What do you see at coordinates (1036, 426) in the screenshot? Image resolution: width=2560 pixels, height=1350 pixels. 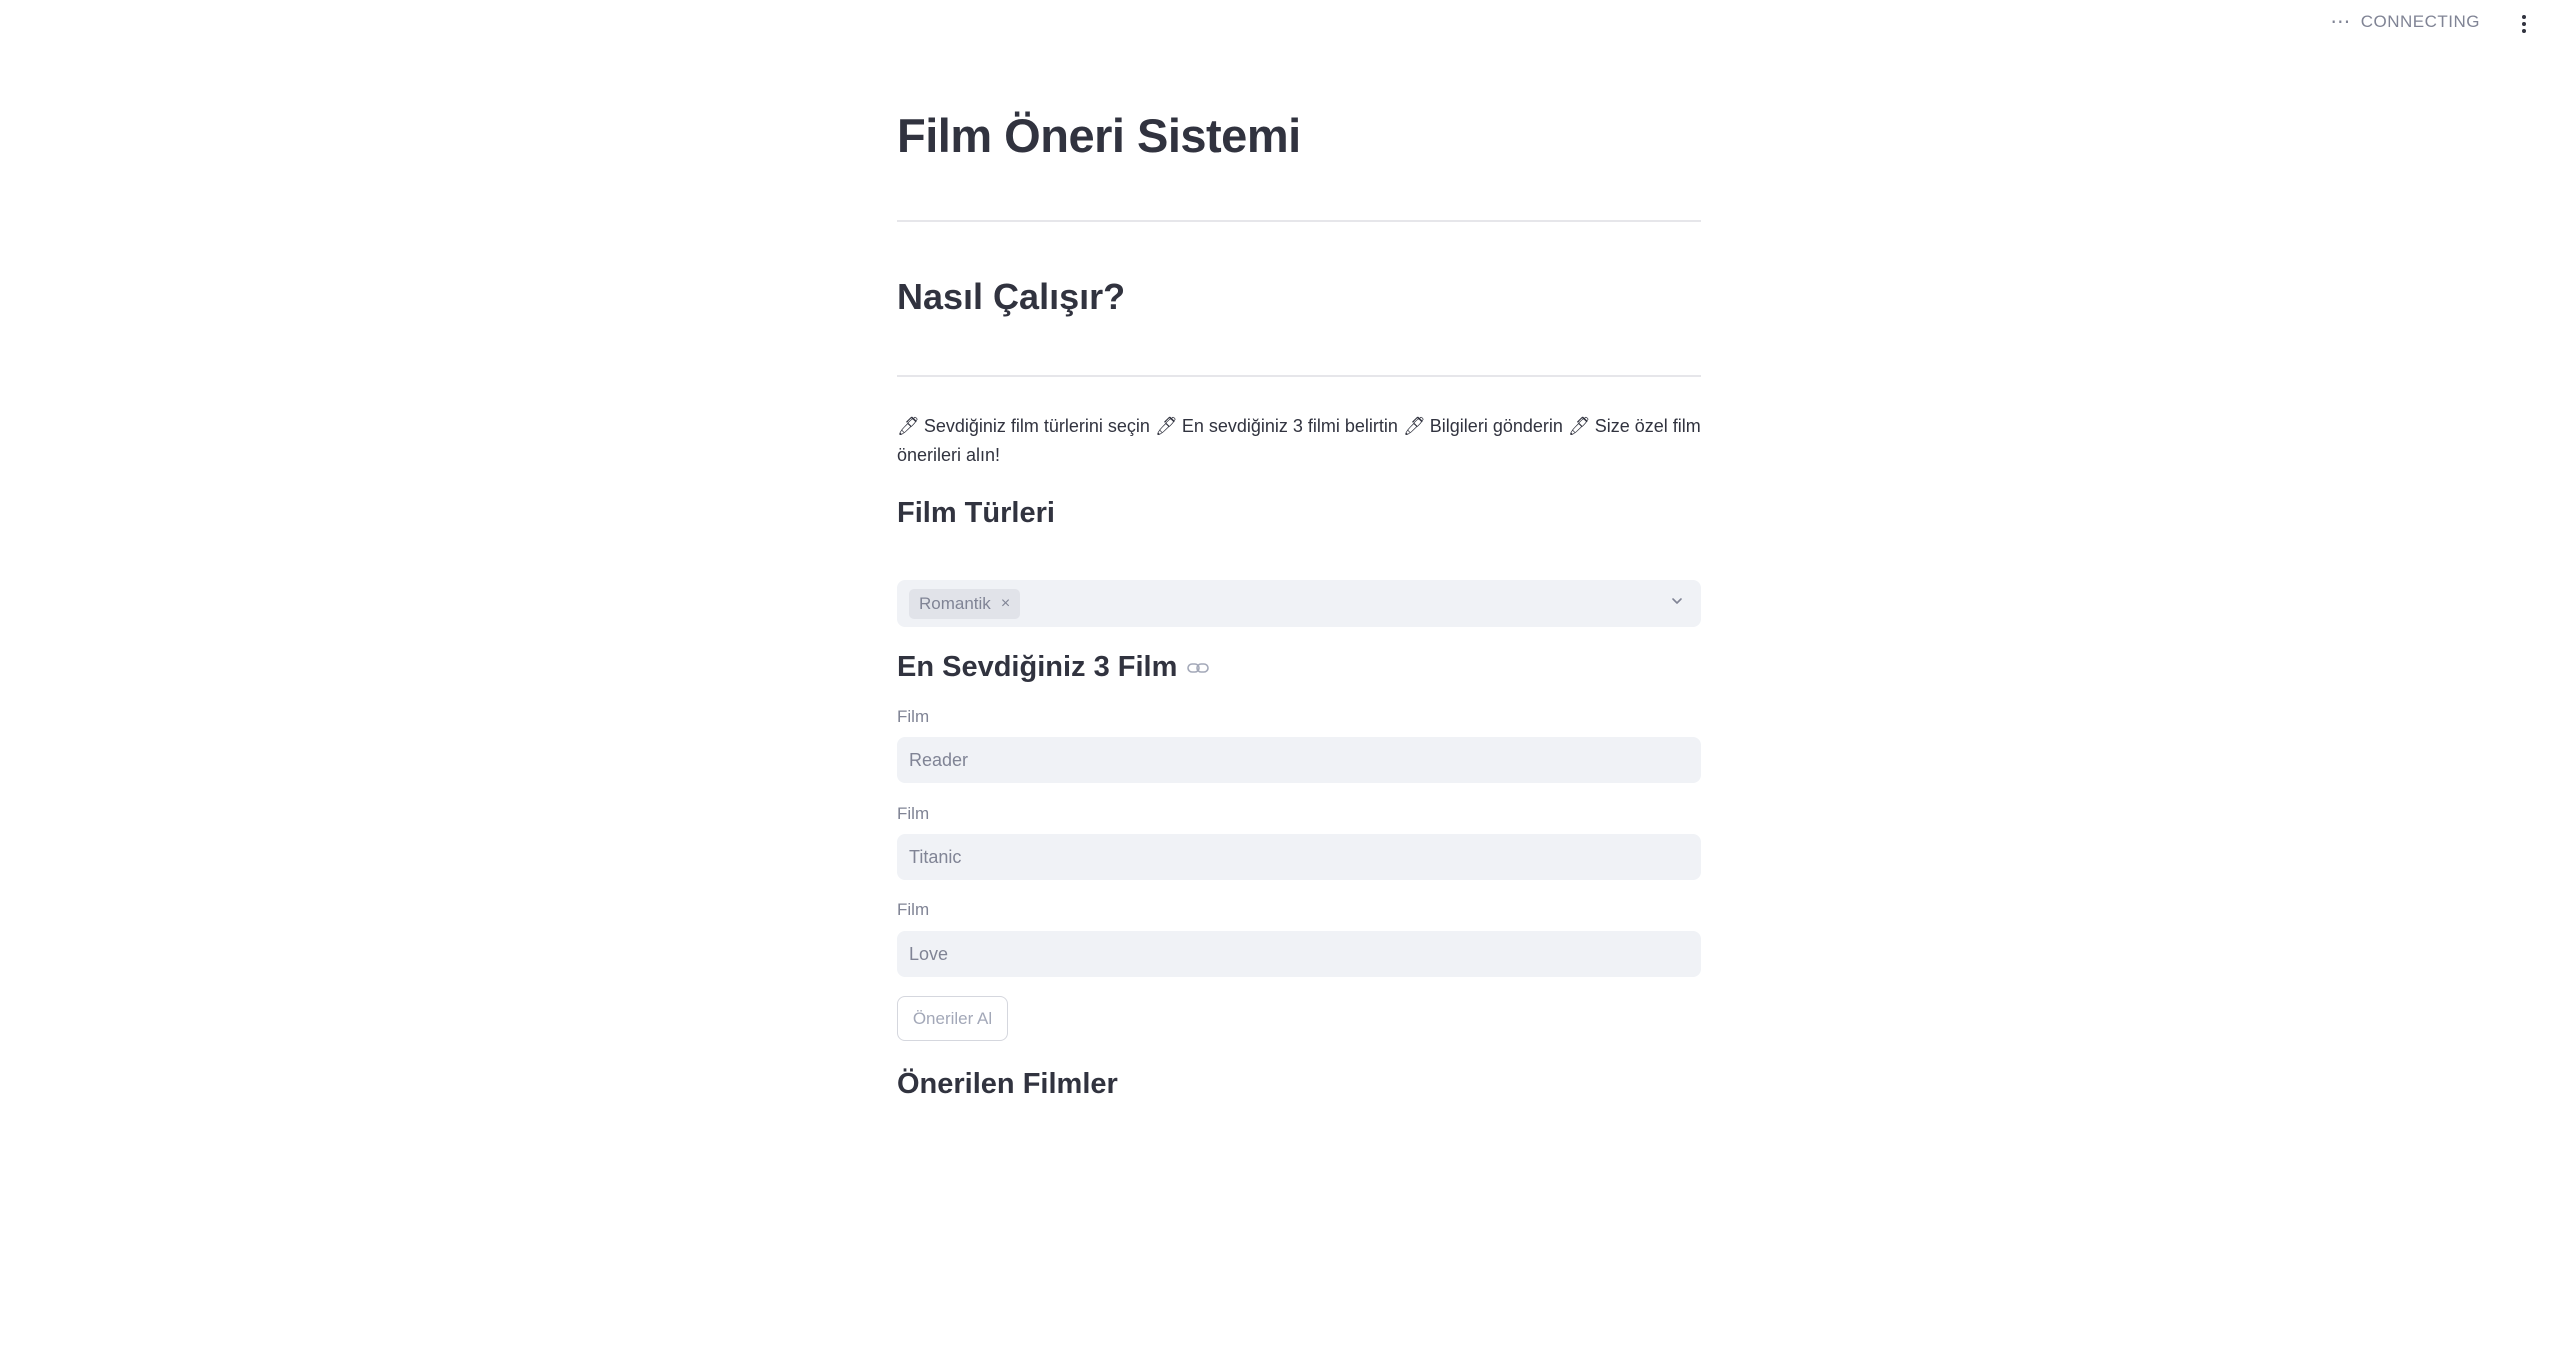 I see `step-1: Sevdiğiniz film türlerini seçin` at bounding box center [1036, 426].